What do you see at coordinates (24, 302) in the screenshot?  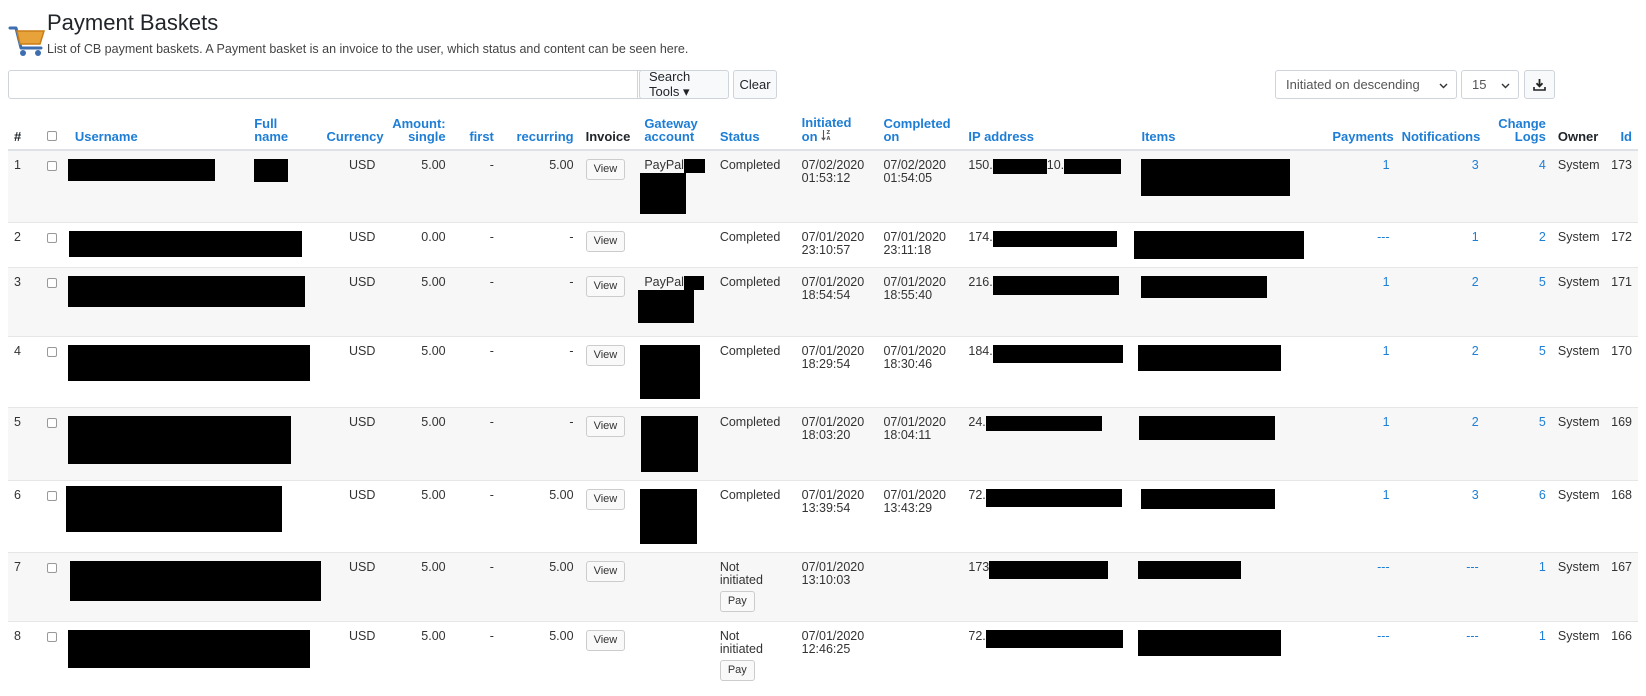 I see `row-num: 3` at bounding box center [24, 302].